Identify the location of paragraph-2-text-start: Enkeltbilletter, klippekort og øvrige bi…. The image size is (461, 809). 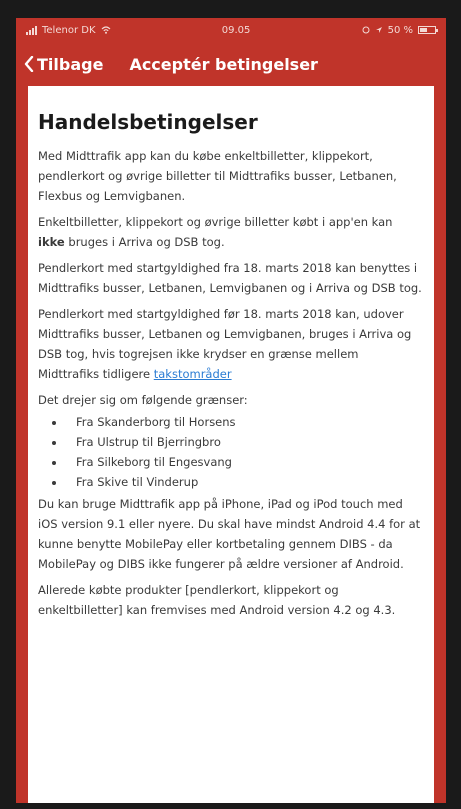
(215, 222).